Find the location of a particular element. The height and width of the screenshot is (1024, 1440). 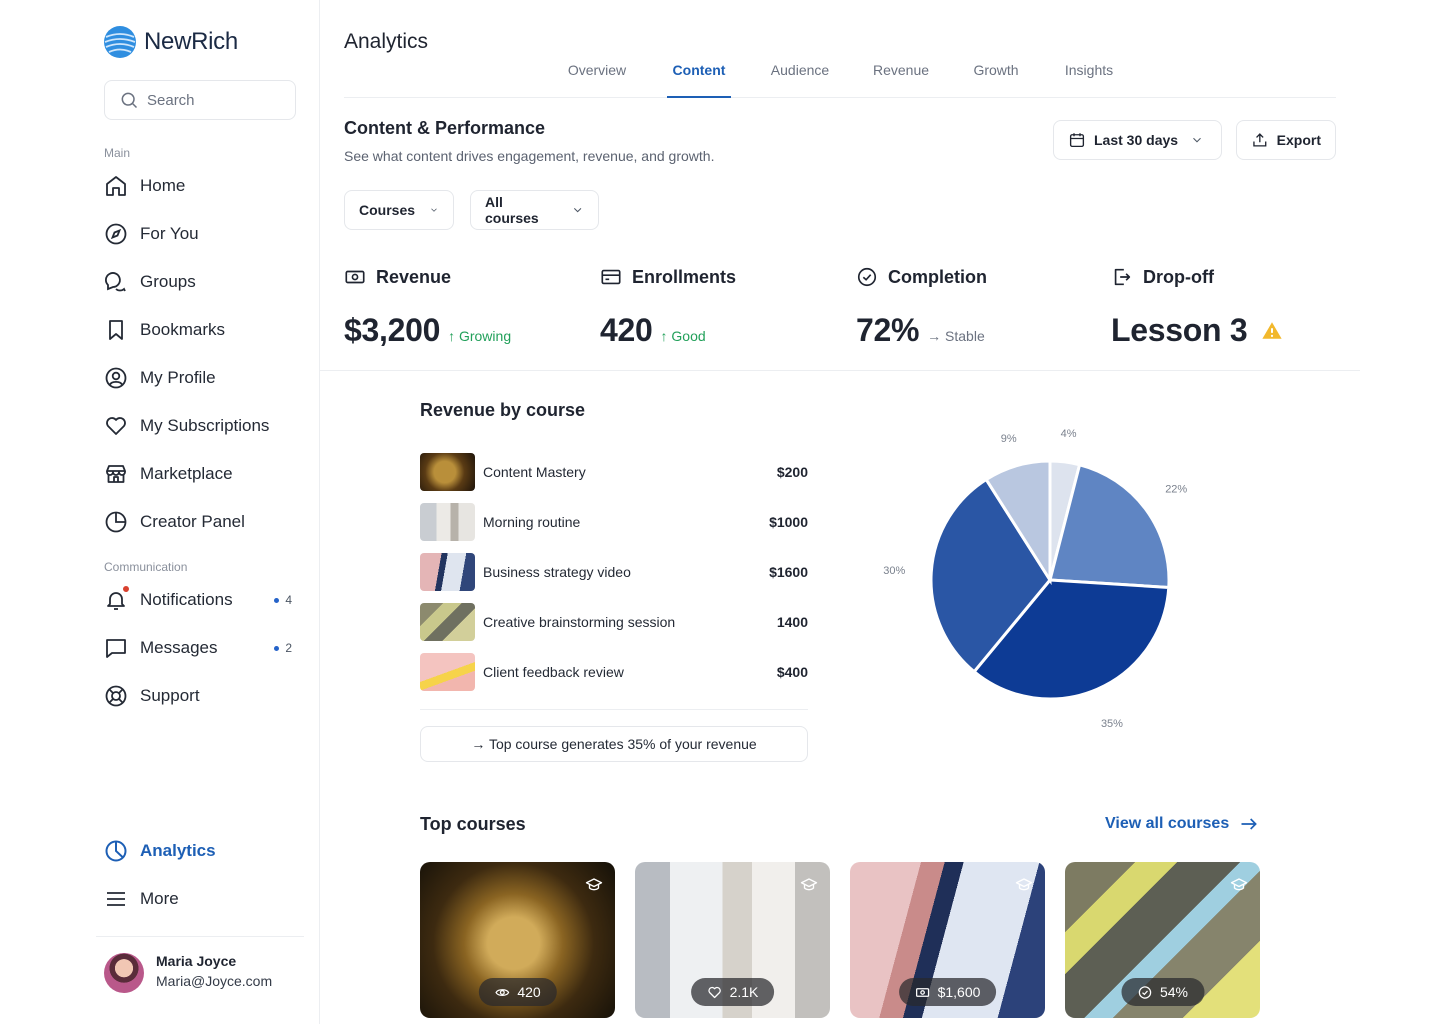

card-stat-chip: 2.1K is located at coordinates (732, 992).